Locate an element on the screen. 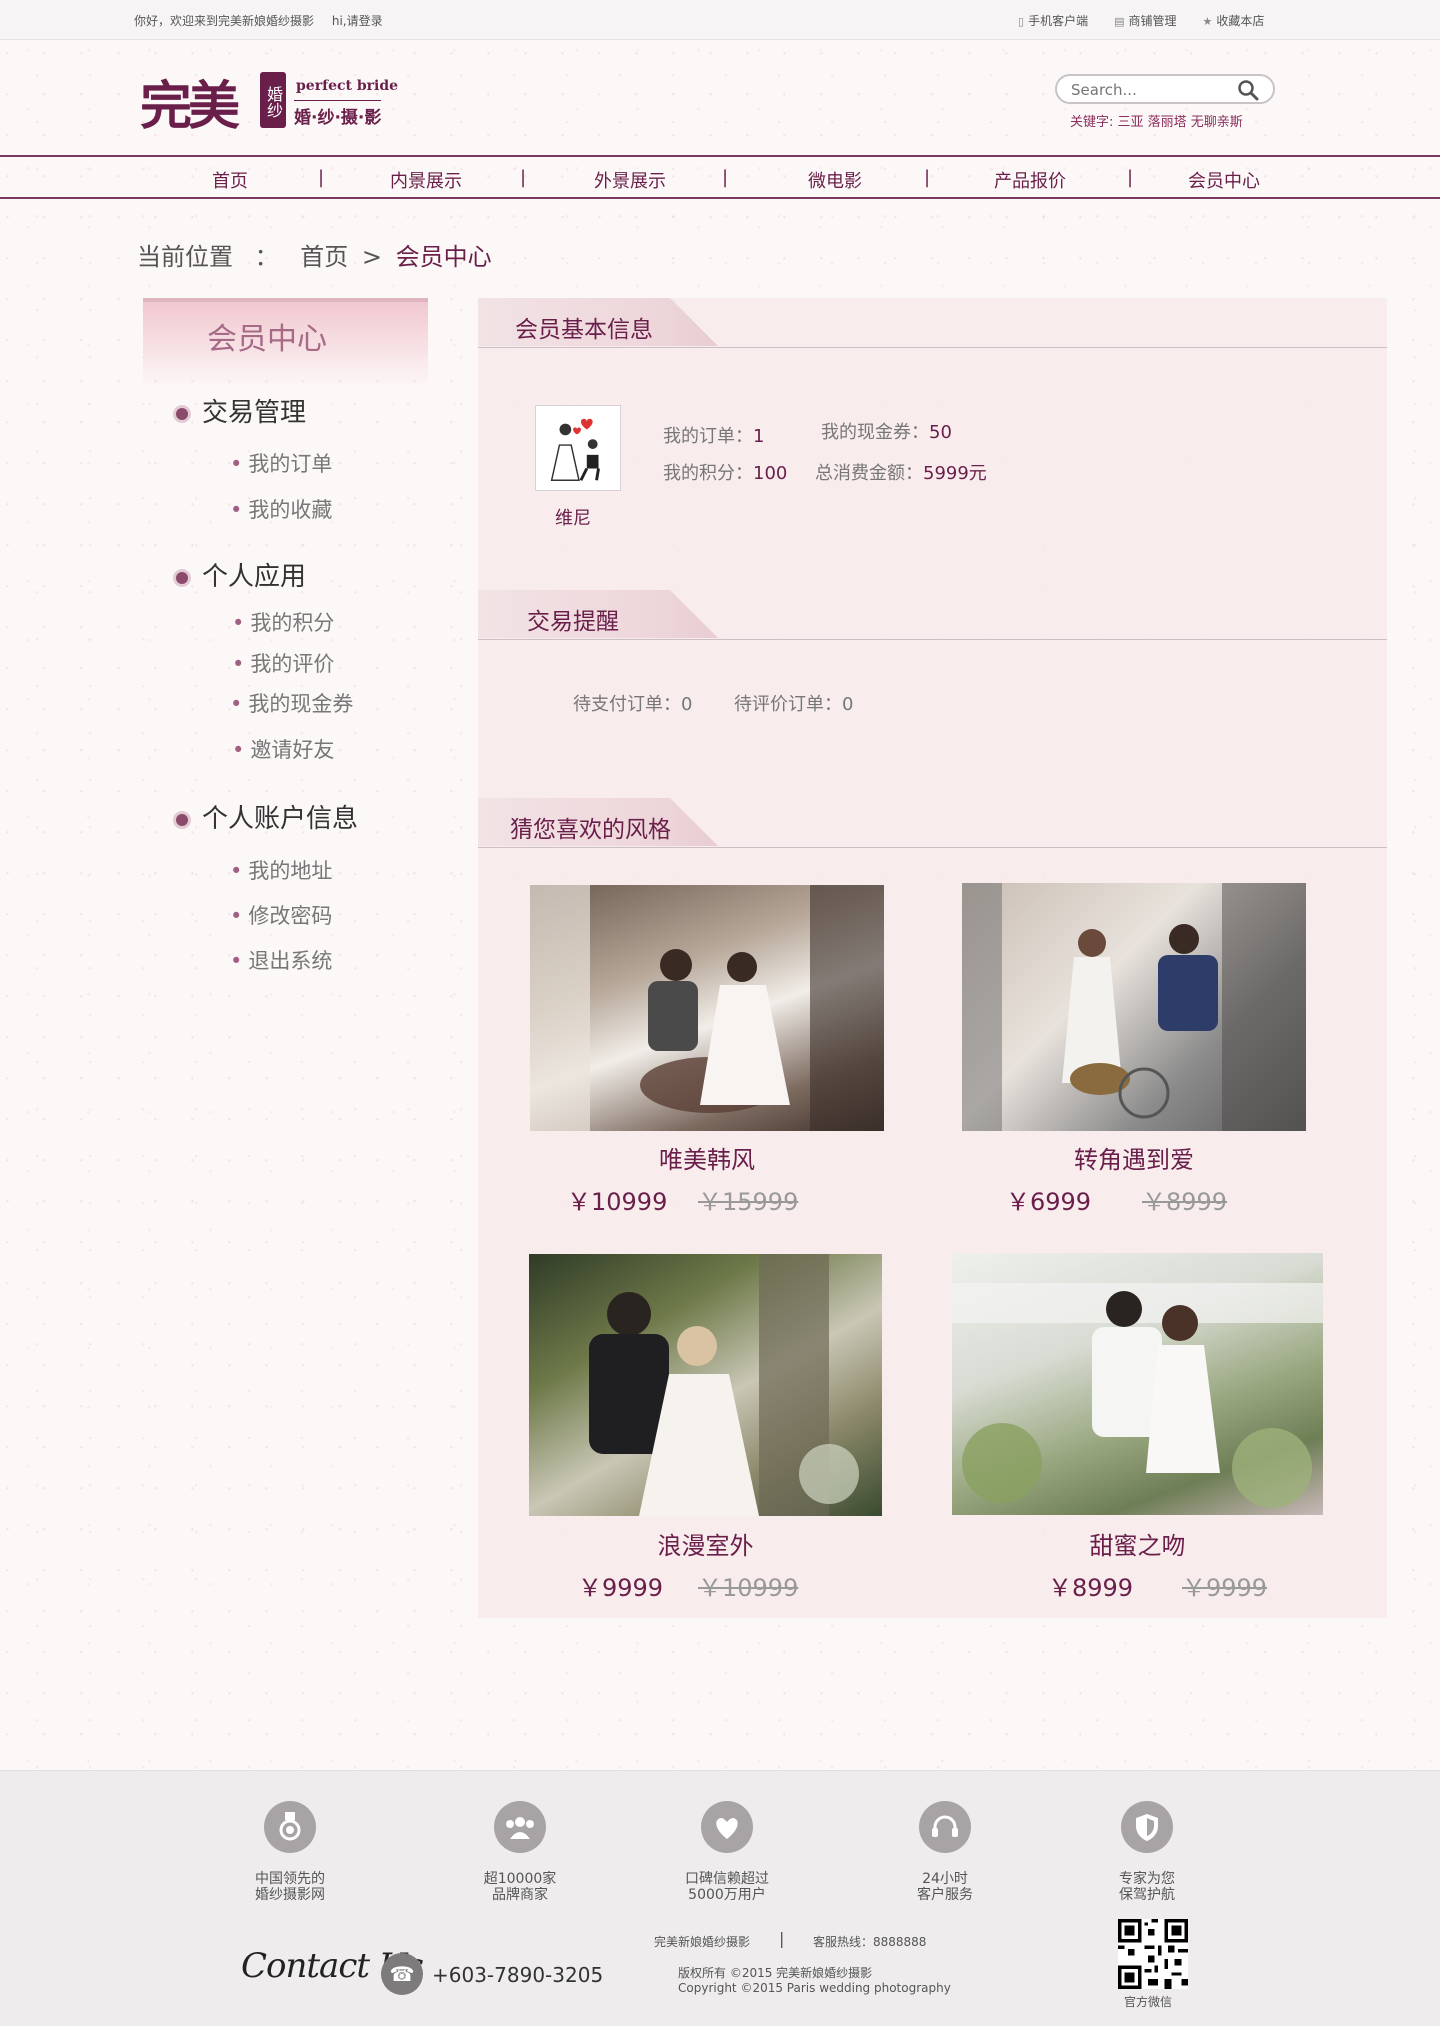 The height and width of the screenshot is (2026, 1440). contact-phone: +603-7890-3205 is located at coordinates (517, 1975).